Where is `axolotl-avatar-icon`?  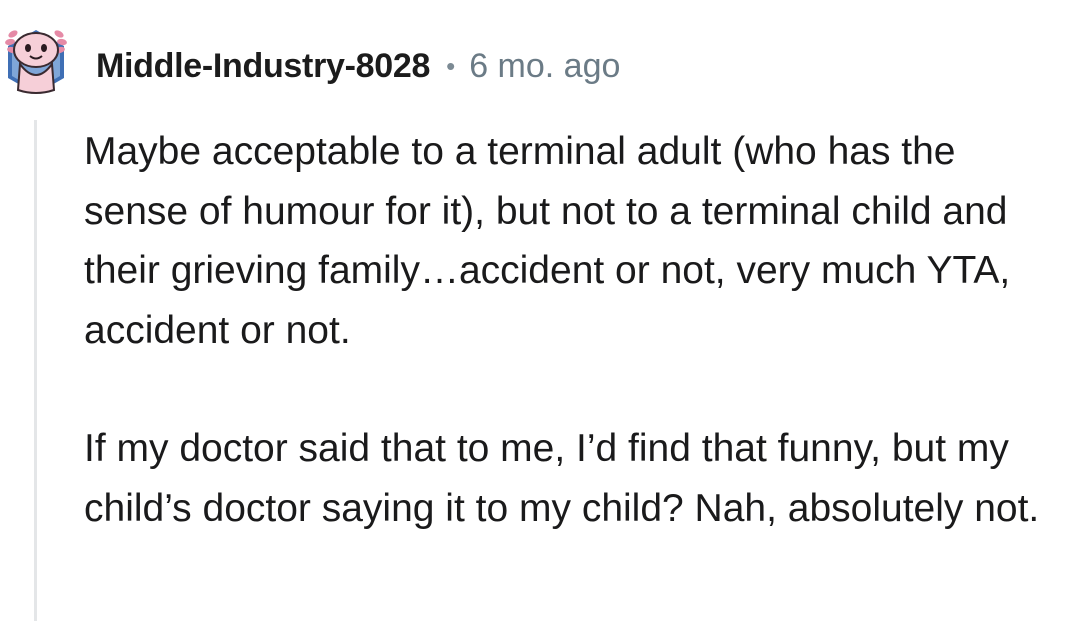 axolotl-avatar-icon is located at coordinates (36, 62).